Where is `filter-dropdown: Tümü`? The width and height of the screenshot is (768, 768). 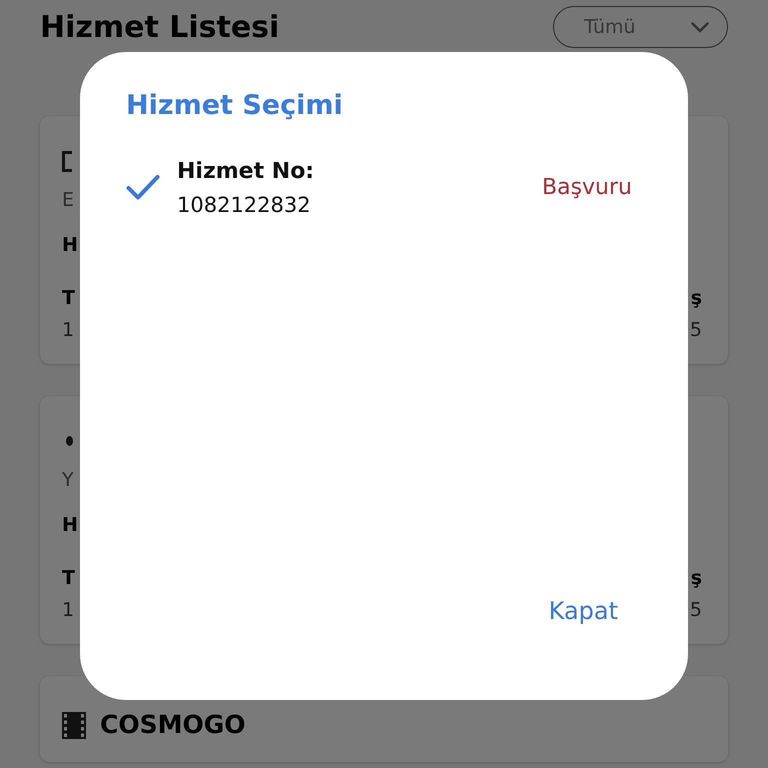
filter-dropdown: Tümü is located at coordinates (640, 27).